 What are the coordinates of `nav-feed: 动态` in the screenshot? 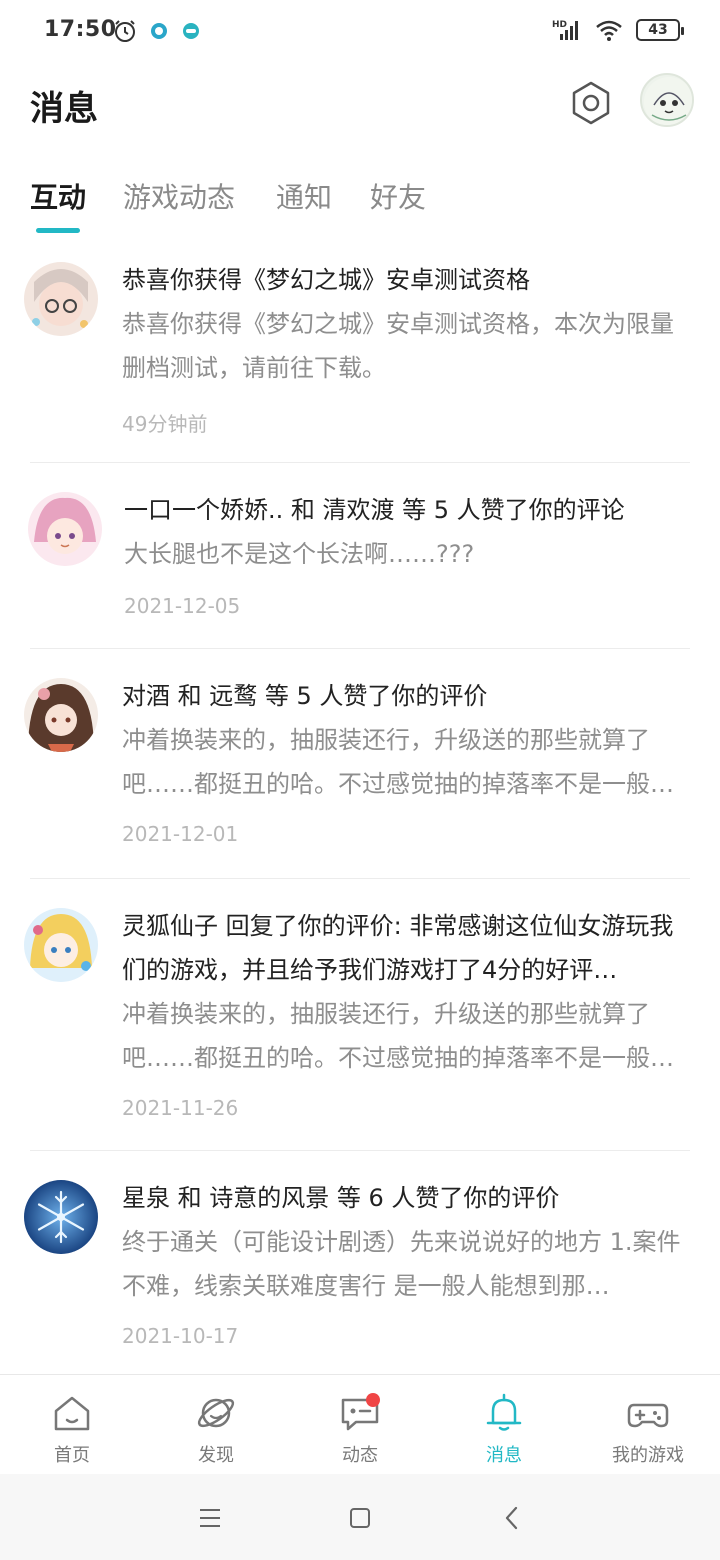 It's located at (360, 1425).